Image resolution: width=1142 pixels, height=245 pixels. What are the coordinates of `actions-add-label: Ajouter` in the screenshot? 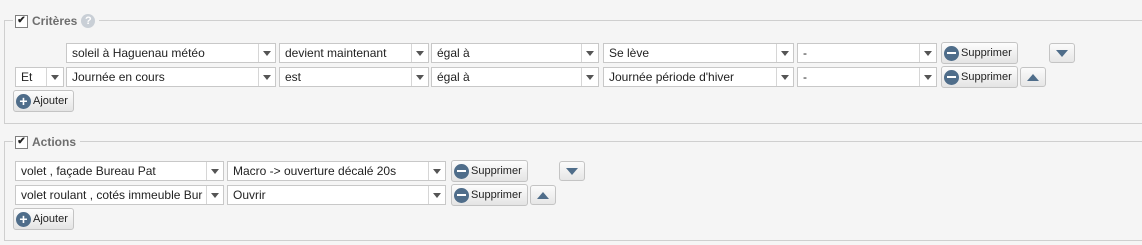 It's located at (50, 219).